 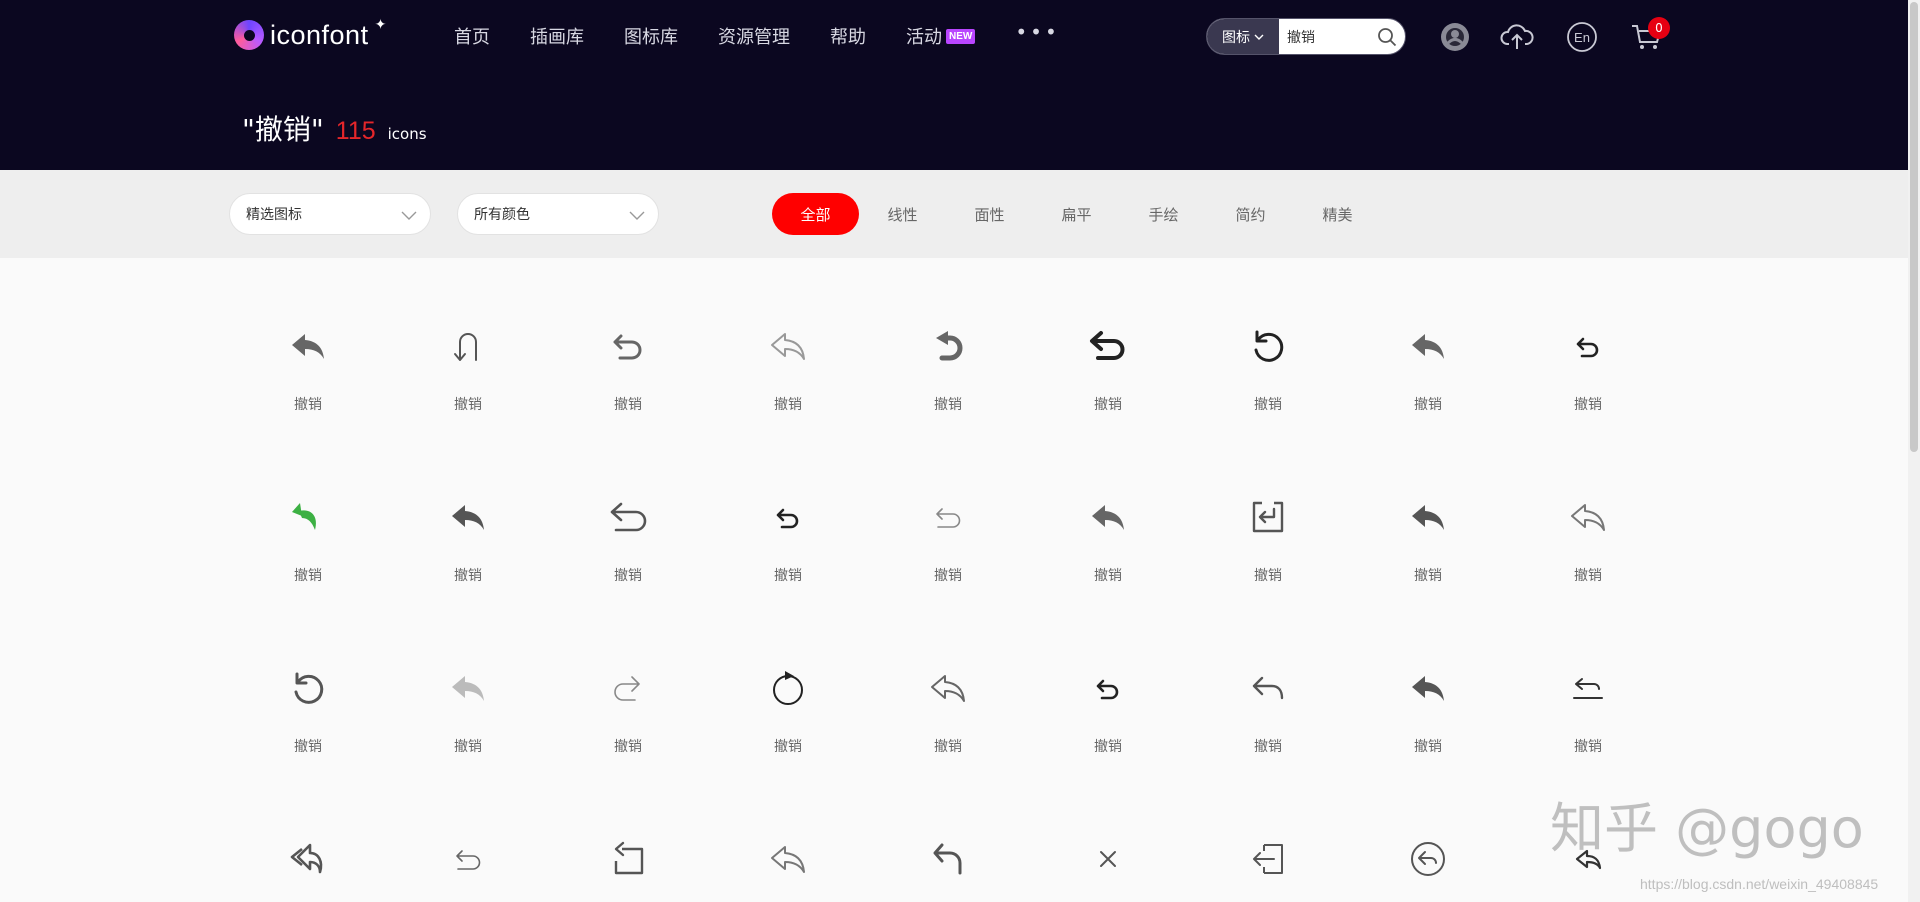 I want to click on tab-solid: 面性, so click(x=989, y=214).